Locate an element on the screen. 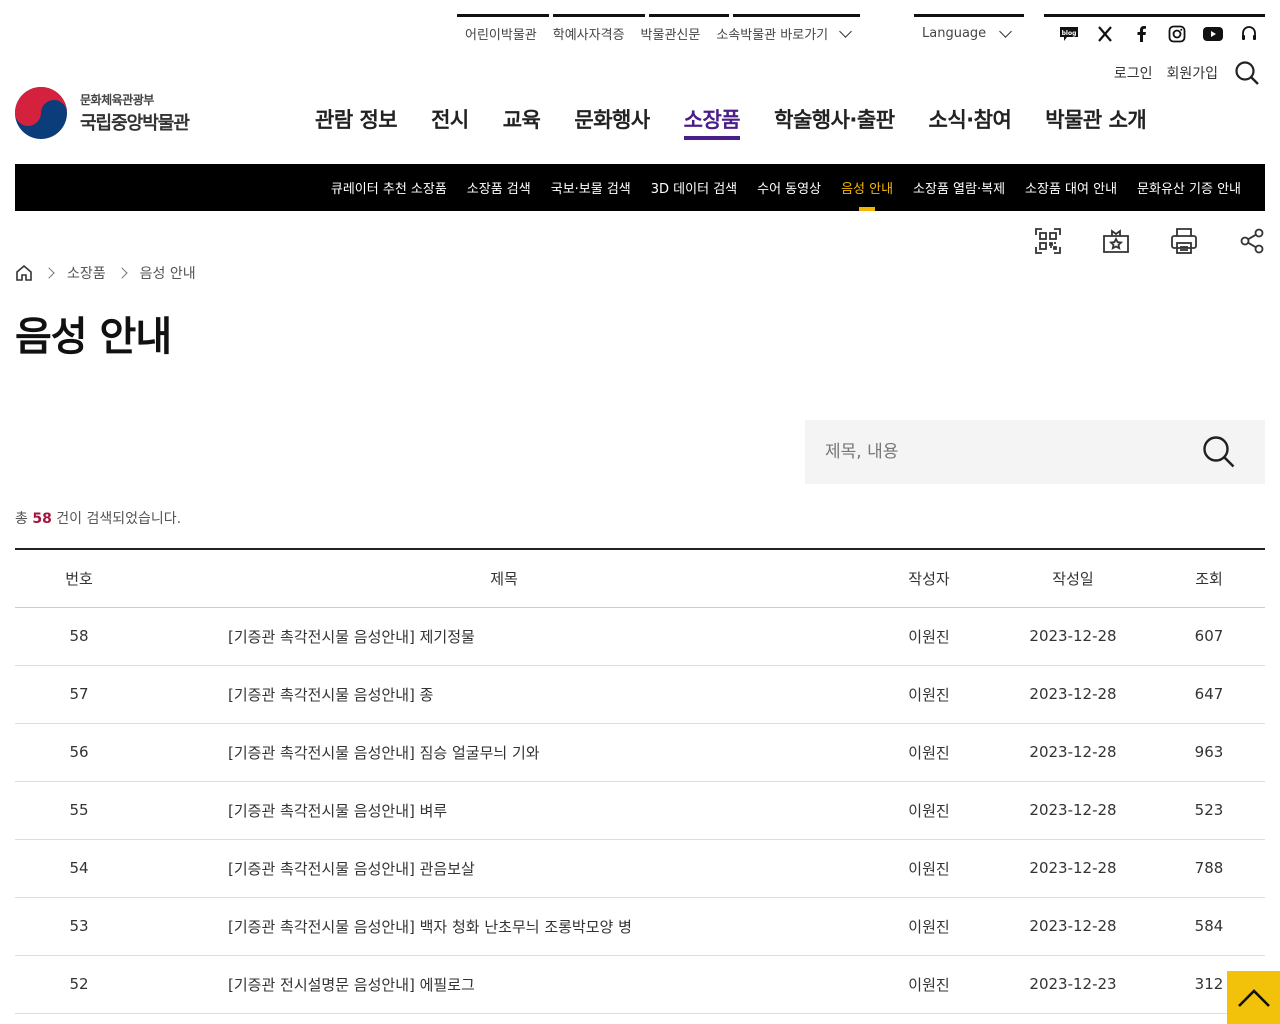  language-select: Language is located at coordinates (969, 32).